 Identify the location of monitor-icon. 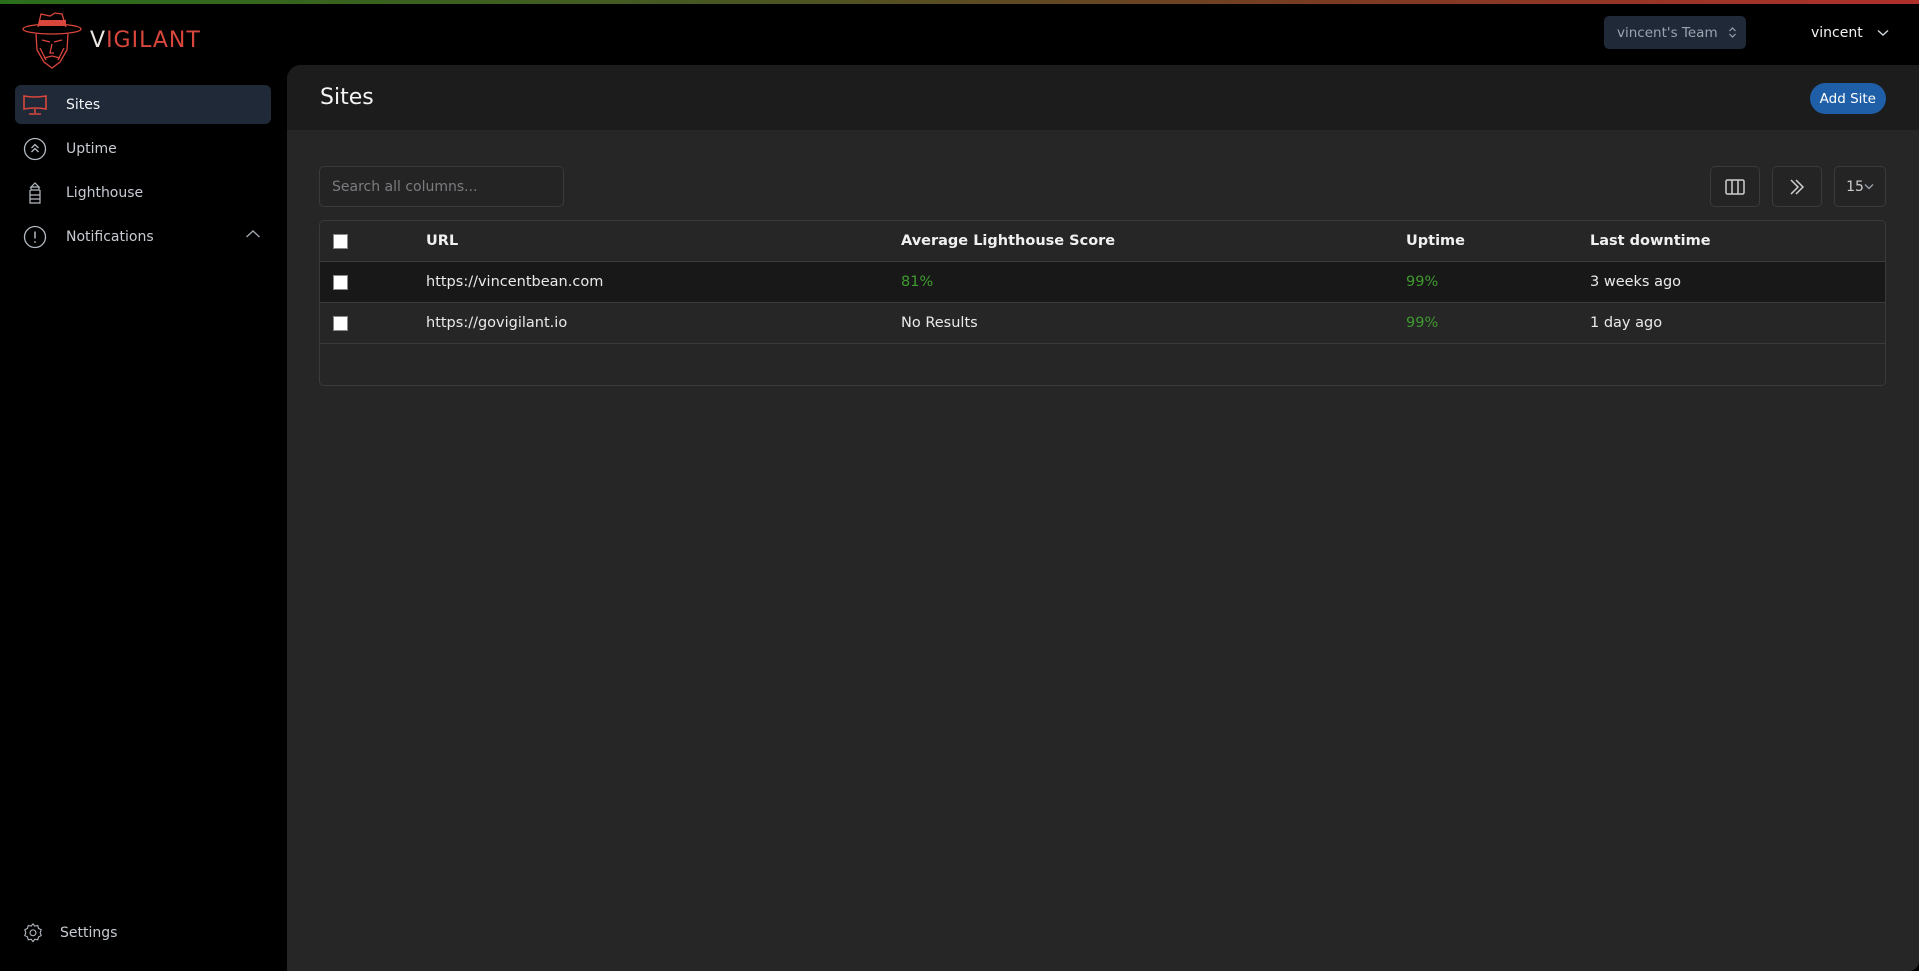
(35, 105).